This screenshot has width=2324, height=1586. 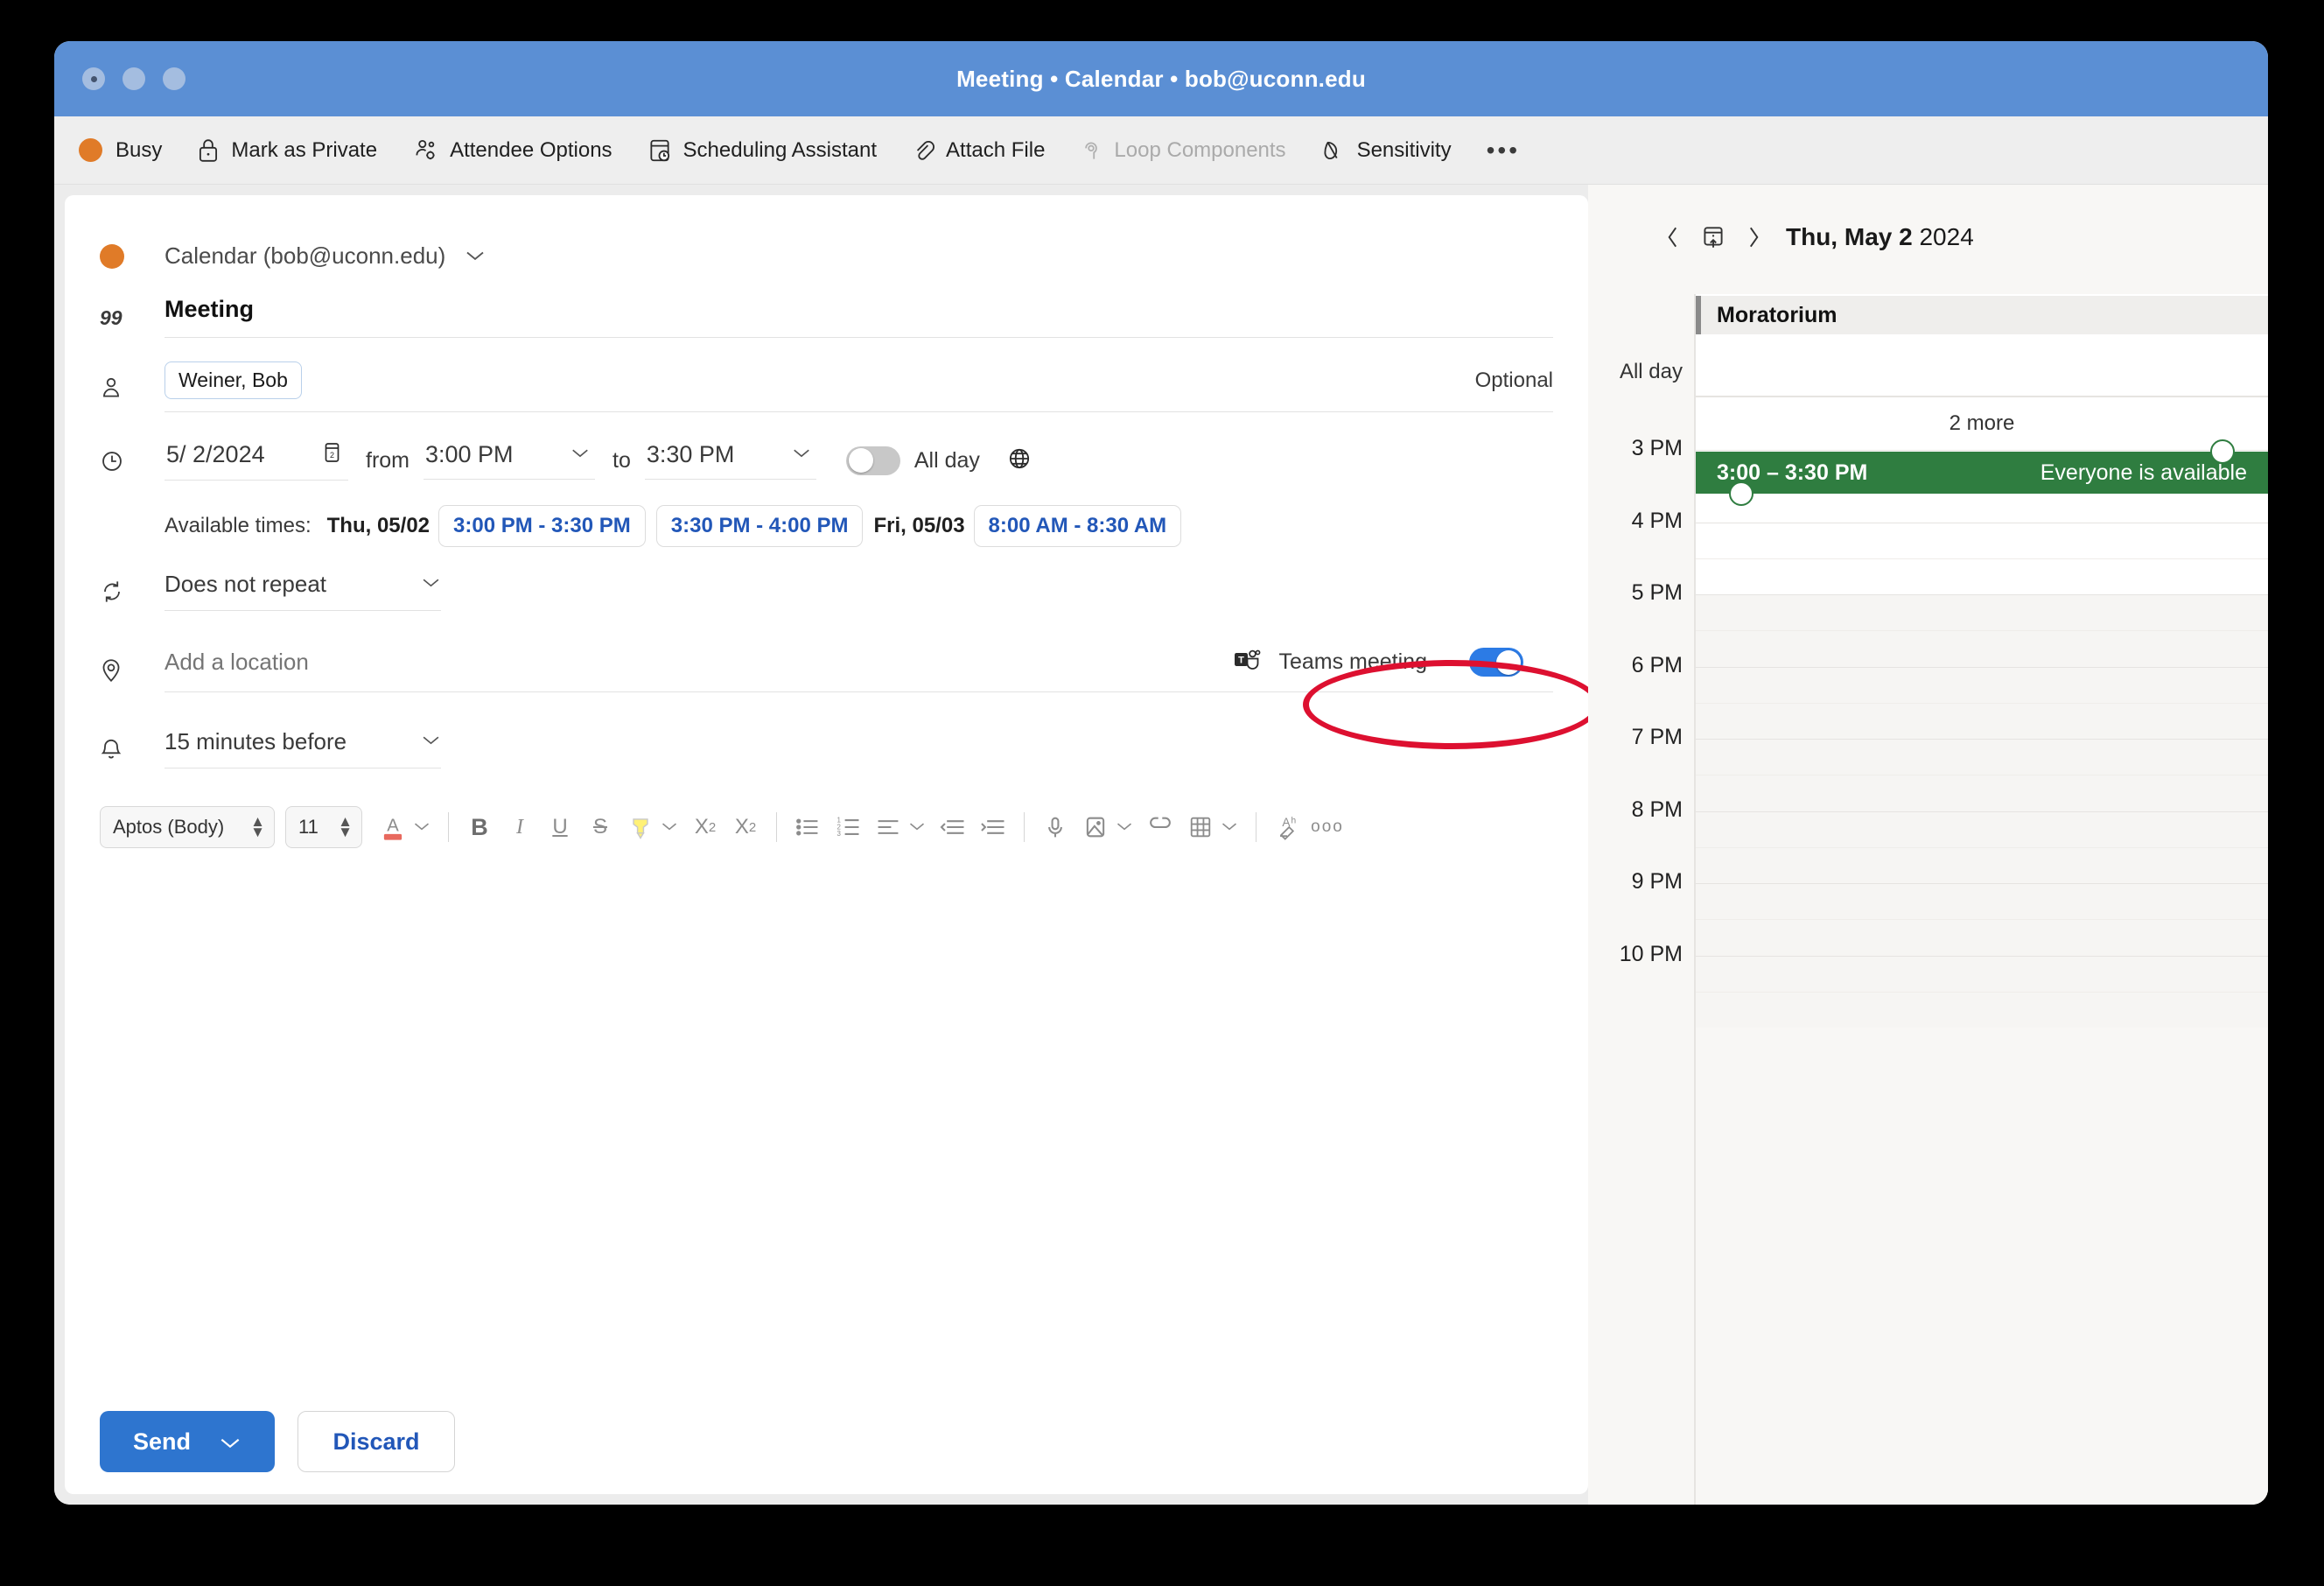 I want to click on more-events-row: 2 more, so click(x=1982, y=423).